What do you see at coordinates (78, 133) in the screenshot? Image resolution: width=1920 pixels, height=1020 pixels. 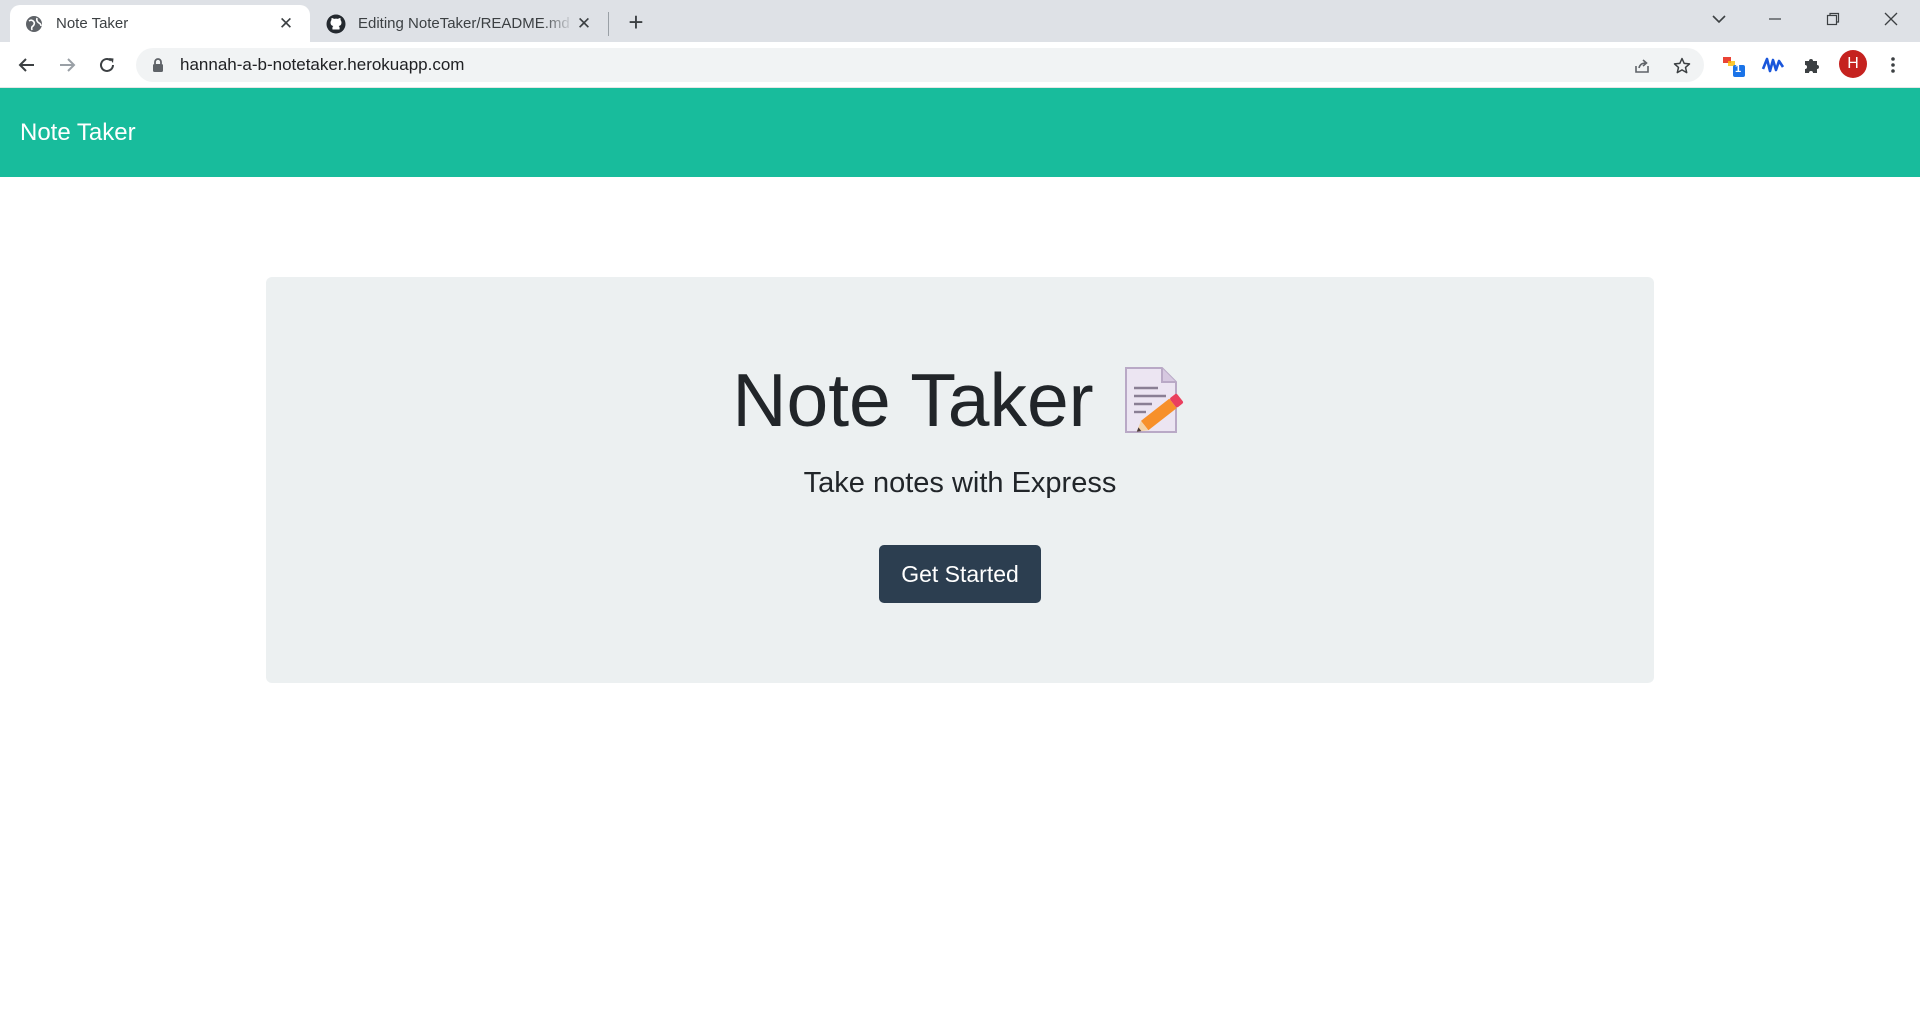 I see `navbar-brand: Note Taker` at bounding box center [78, 133].